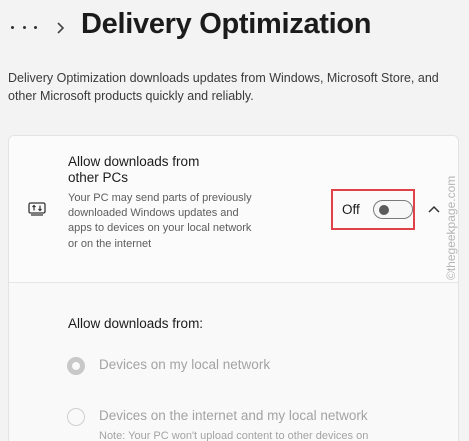 Image resolution: width=469 pixels, height=441 pixels. I want to click on toggle-knob, so click(384, 209).